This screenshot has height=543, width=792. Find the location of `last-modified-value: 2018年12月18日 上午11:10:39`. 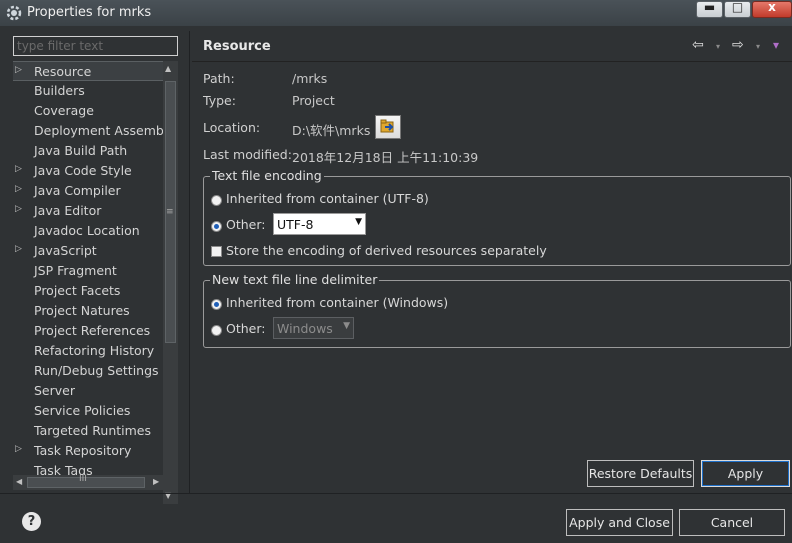

last-modified-value: 2018年12月18日 上午11:10:39 is located at coordinates (385, 157).